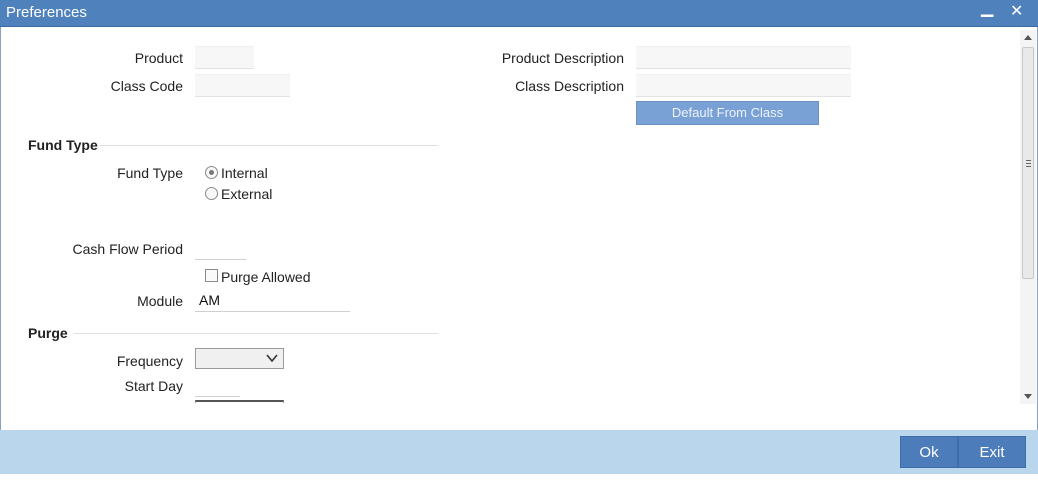 The height and width of the screenshot is (483, 1038). I want to click on close-icon: ✕, so click(1016, 11).